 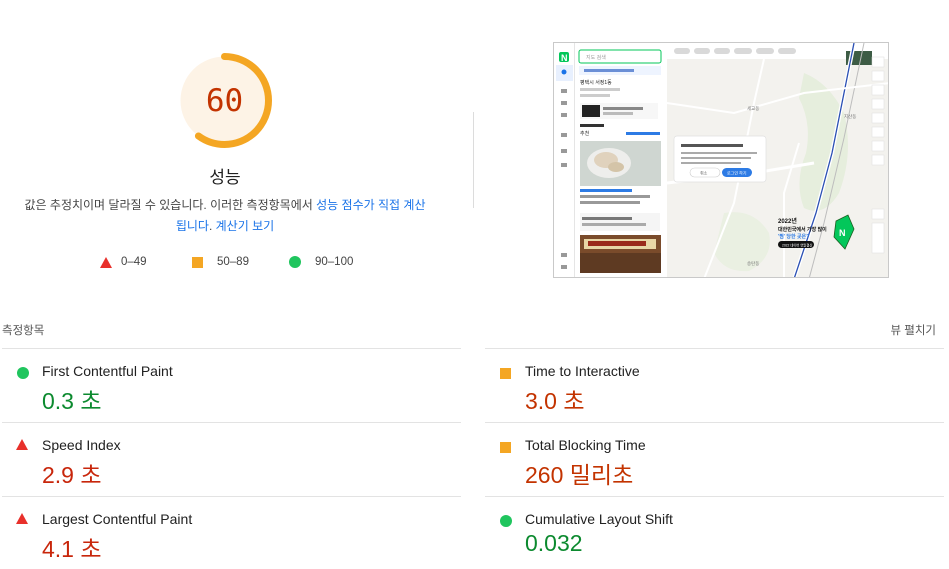 I want to click on map-search-hint: 지도 검색, so click(x=596, y=57).